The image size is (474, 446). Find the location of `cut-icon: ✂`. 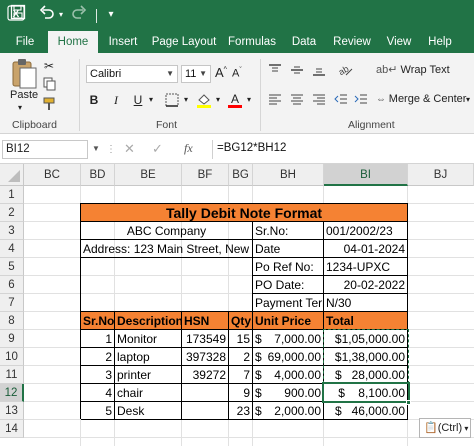

cut-icon: ✂ is located at coordinates (49, 66).